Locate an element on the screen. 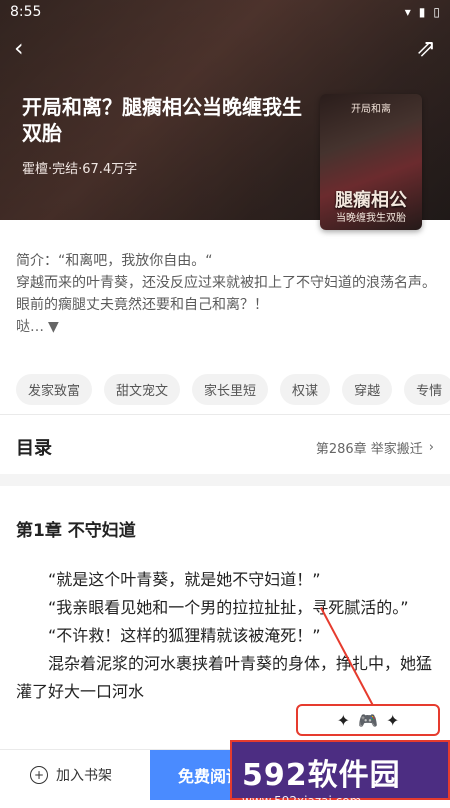 The height and width of the screenshot is (808, 450). tag-list: 发家致富 甜文宠文 家长里短 权谋 穿越 专情 is located at coordinates (233, 389).